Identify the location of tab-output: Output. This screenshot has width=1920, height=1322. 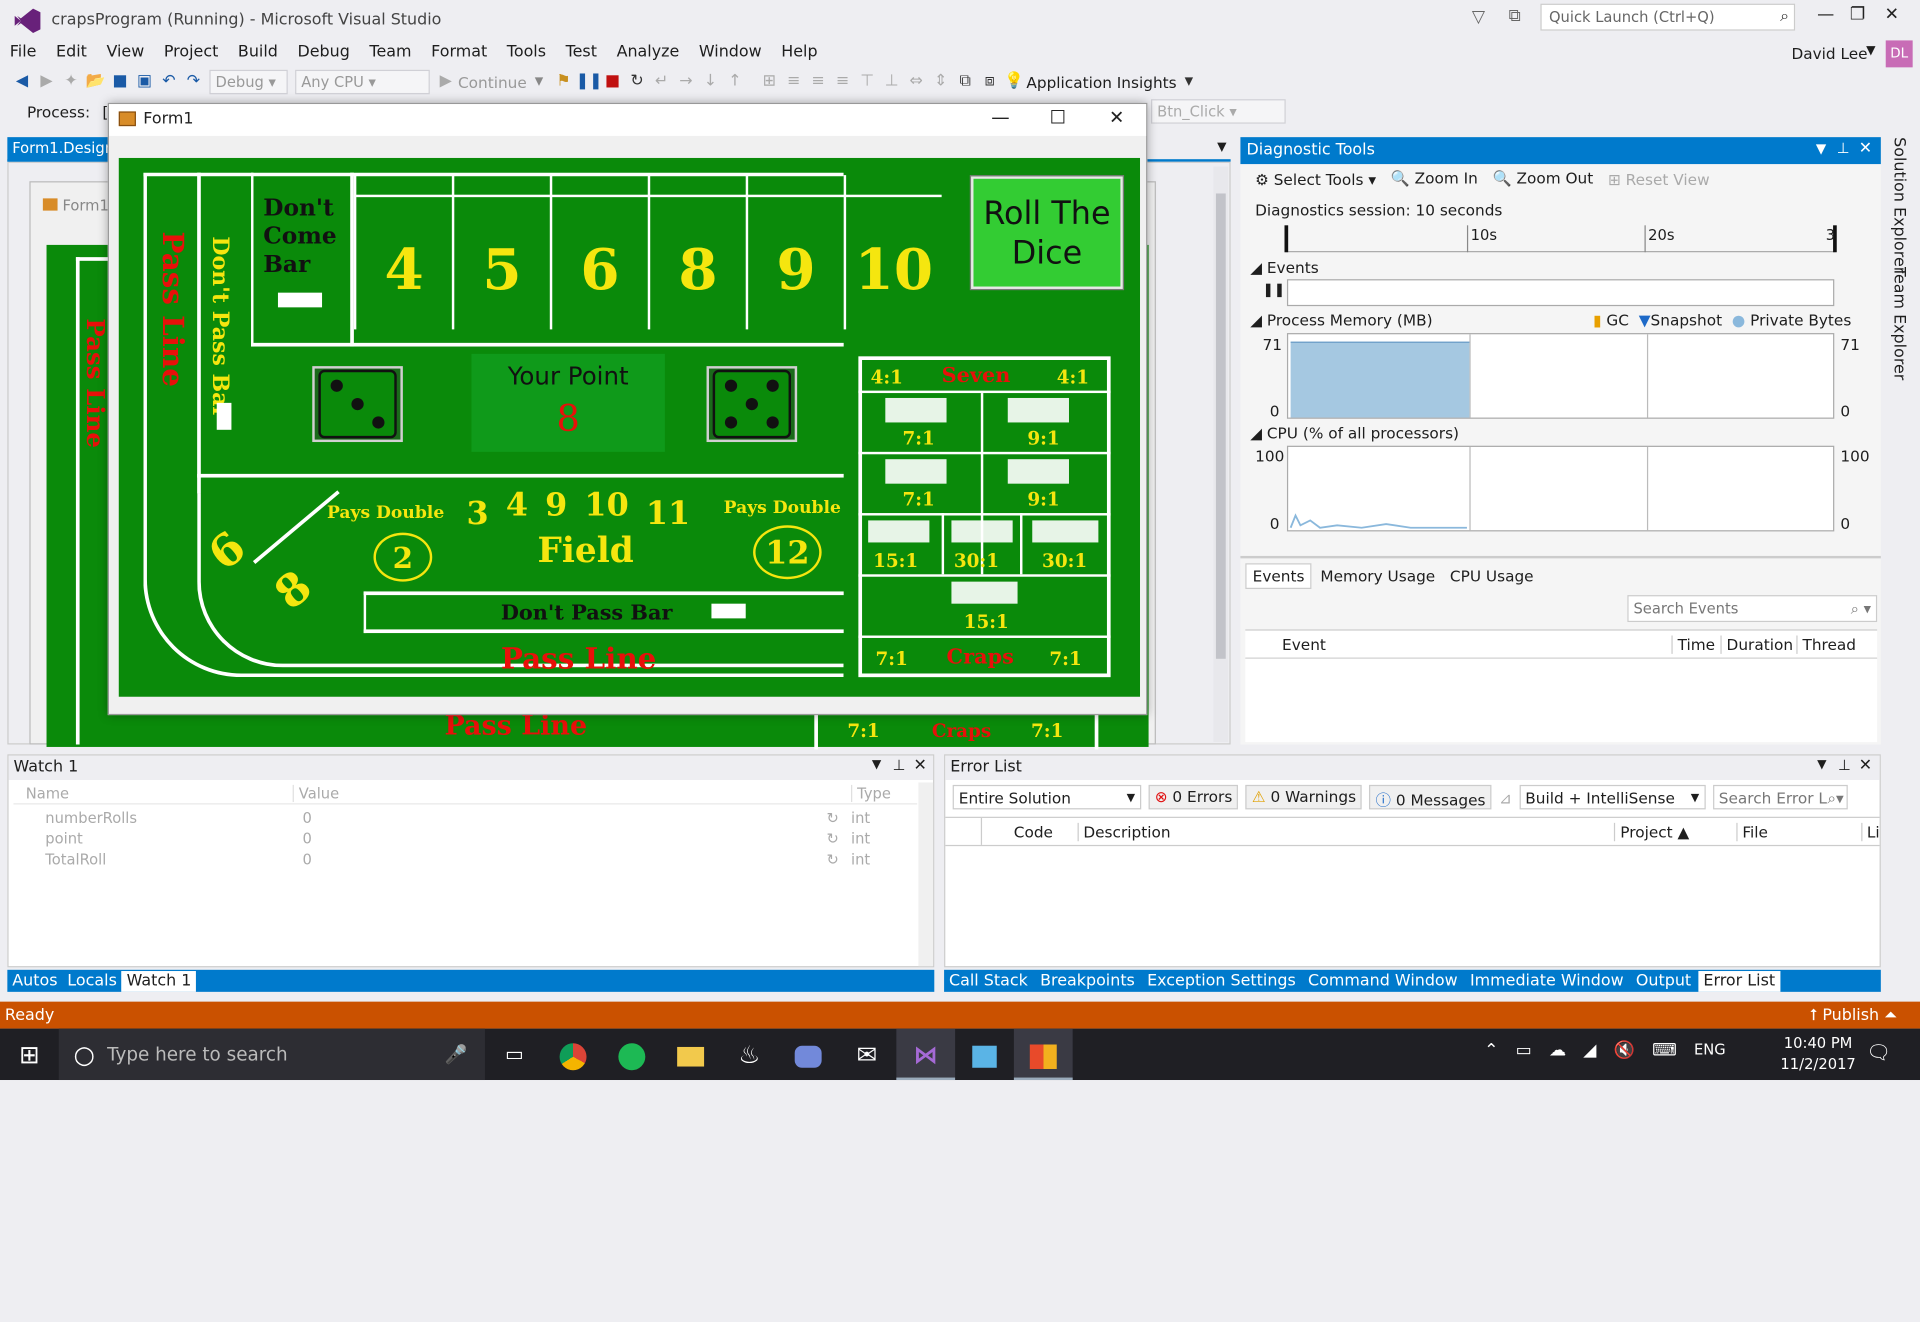
(1663, 980).